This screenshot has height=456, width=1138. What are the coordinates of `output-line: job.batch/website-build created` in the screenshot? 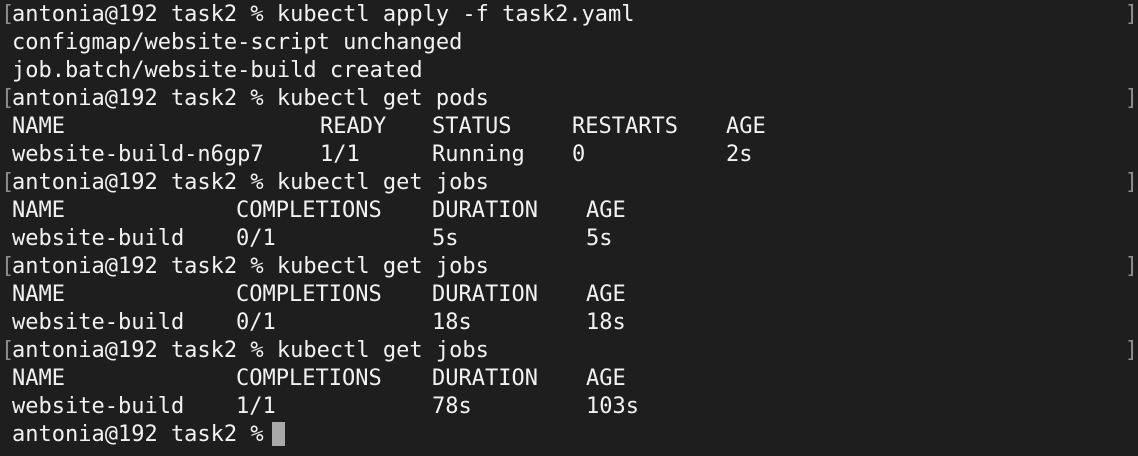 It's located at (569, 71).